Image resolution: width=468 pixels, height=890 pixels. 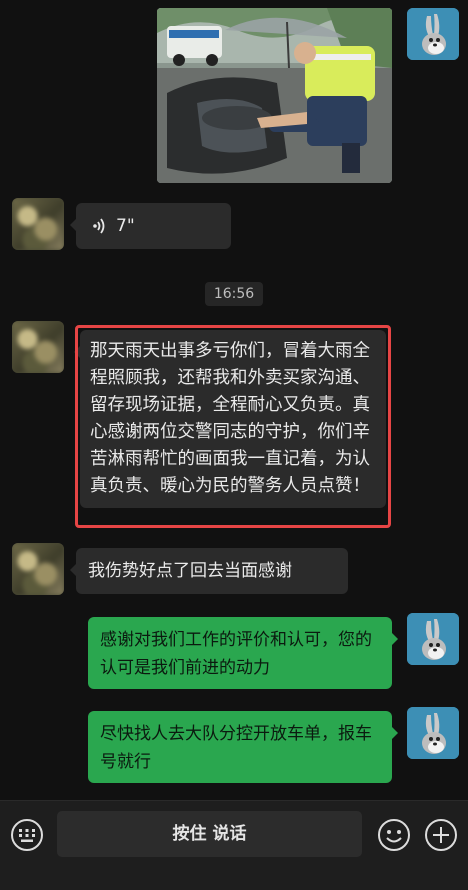 I want to click on voice-duration: 7", so click(x=125, y=226).